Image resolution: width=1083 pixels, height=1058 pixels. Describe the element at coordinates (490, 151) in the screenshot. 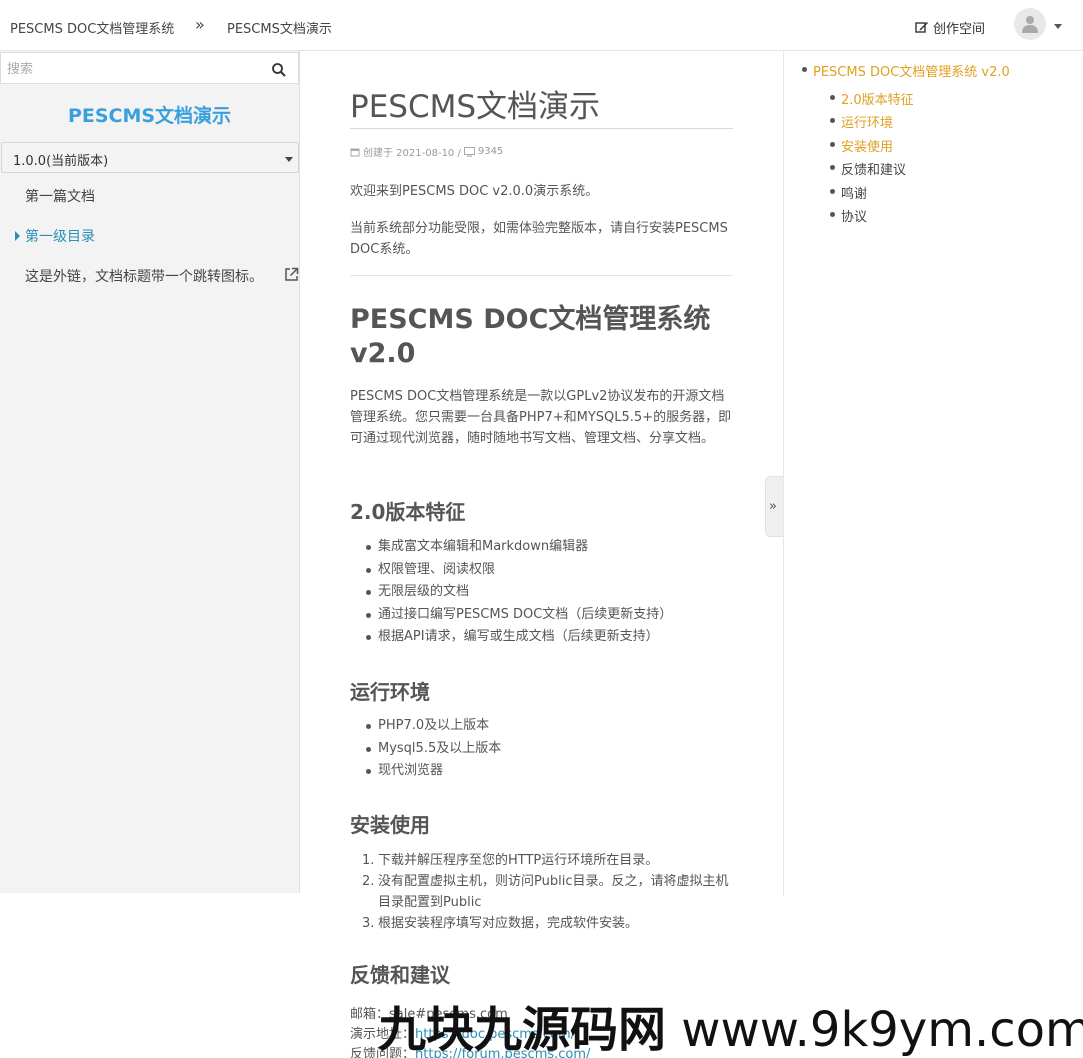

I see `view-count: 9345` at that location.